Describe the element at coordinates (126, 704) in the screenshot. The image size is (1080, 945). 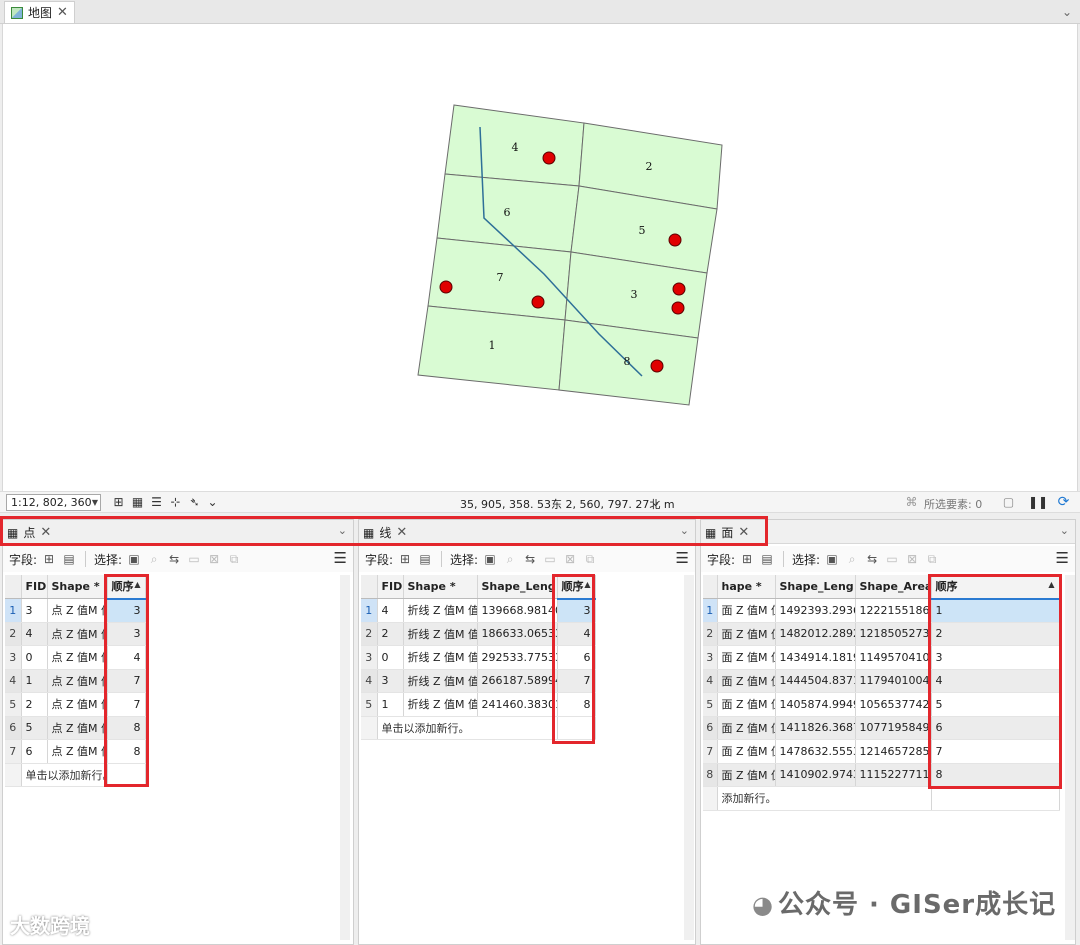
I see `table-cell: 7` at that location.